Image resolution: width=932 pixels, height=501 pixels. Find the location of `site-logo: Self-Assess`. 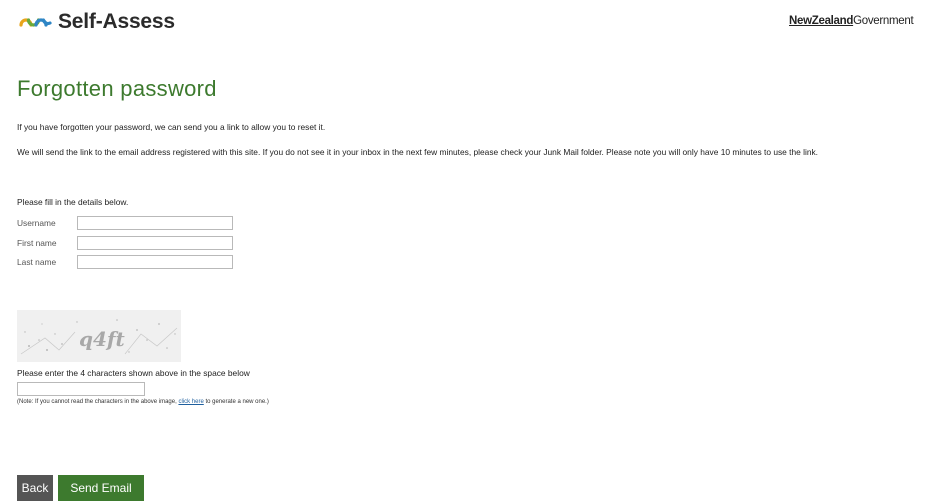

site-logo: Self-Assess is located at coordinates (96, 22).